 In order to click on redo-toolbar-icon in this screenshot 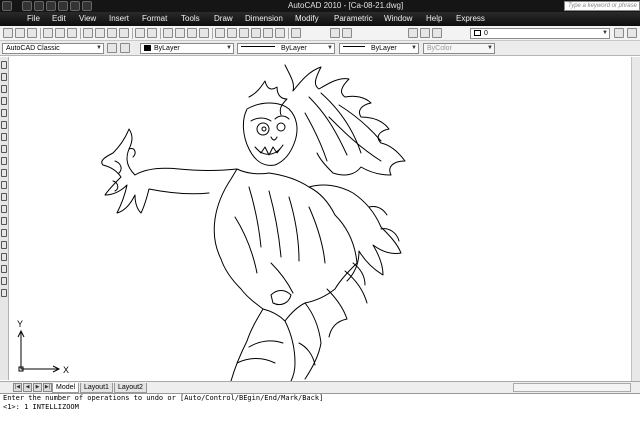, I will do `click(152, 33)`.